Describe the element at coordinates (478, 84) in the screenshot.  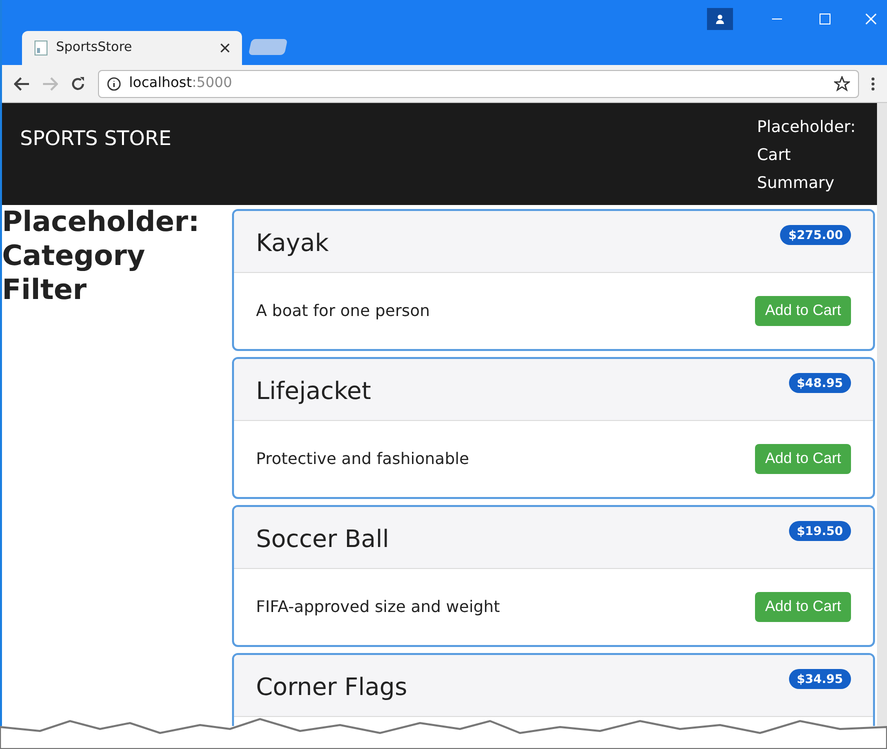
I see `address-bar: localhost:5000` at that location.